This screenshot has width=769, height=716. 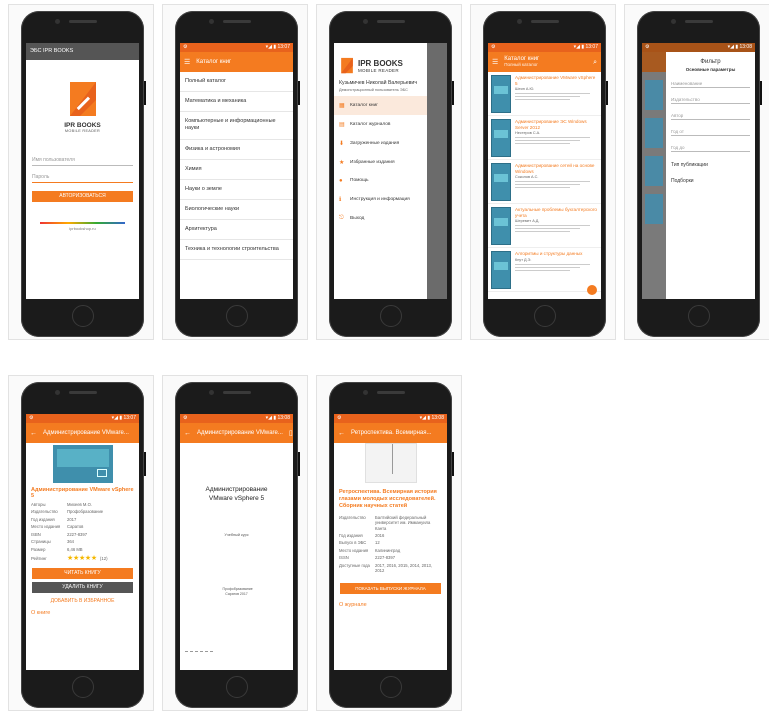 What do you see at coordinates (82, 493) in the screenshot?
I see `book-title: Администрирование VMware vSphere 5` at bounding box center [82, 493].